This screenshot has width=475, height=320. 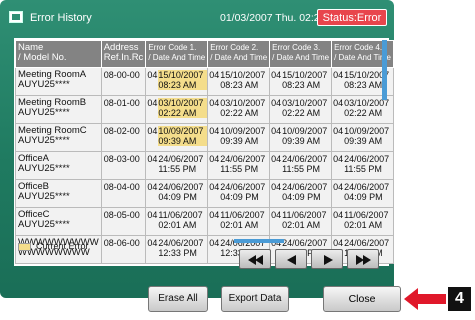 I want to click on cell-error-code-1: 04 03/10/2007 02:22 AM, so click(x=177, y=109).